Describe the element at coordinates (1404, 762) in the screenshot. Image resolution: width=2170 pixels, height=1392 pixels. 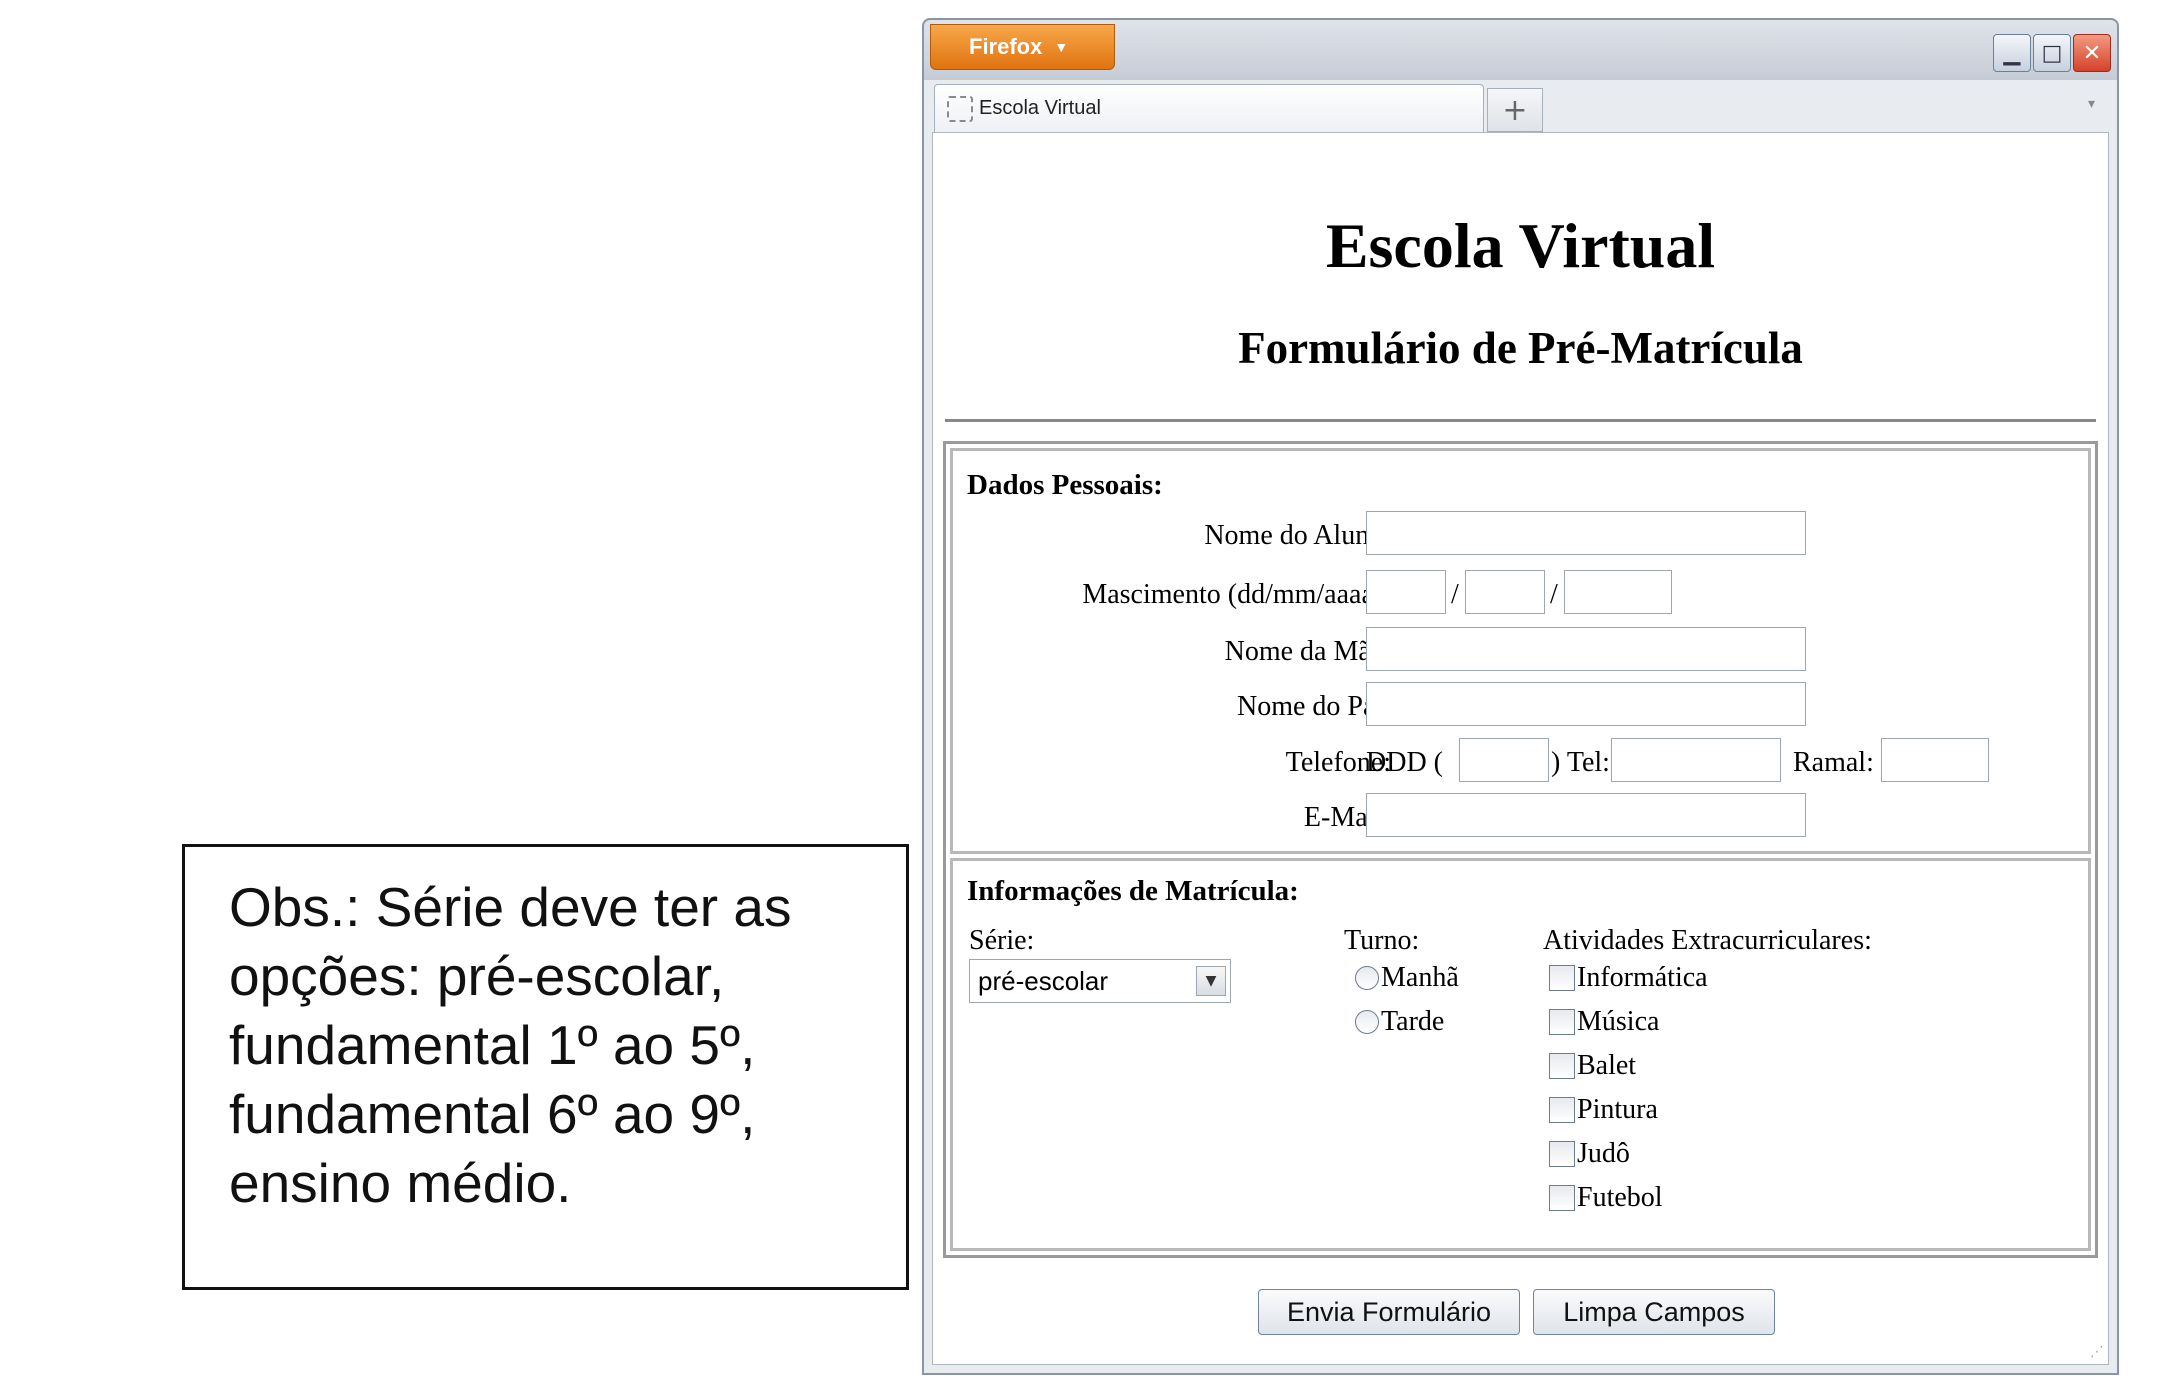
I see `ddd-prefix: DDD (` at that location.